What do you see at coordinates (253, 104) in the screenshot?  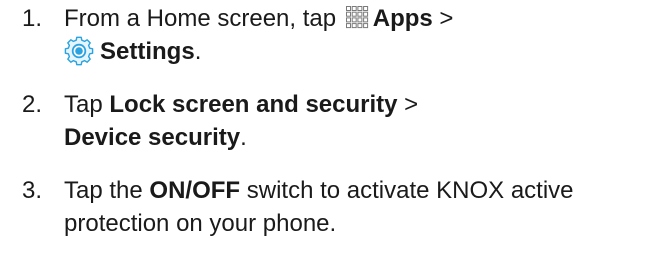 I see `lock-screen-and-security-label: Lock screen and security` at bounding box center [253, 104].